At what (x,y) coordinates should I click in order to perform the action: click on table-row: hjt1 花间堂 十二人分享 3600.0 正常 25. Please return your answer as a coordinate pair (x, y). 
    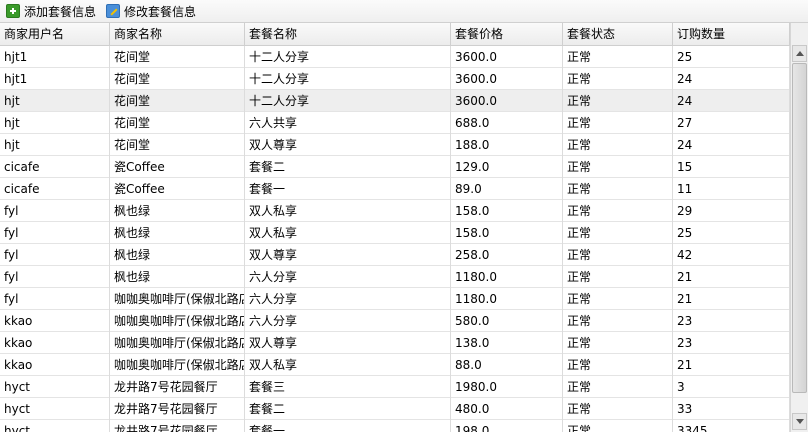
    Looking at the image, I should click on (395, 57).